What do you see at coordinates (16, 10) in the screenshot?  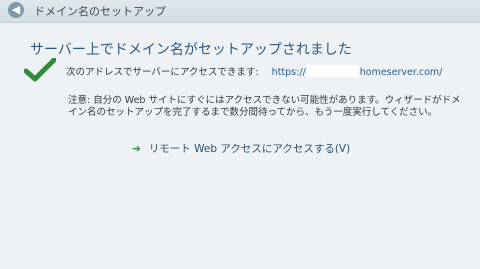 I see `back-arrow-icon: ◀` at bounding box center [16, 10].